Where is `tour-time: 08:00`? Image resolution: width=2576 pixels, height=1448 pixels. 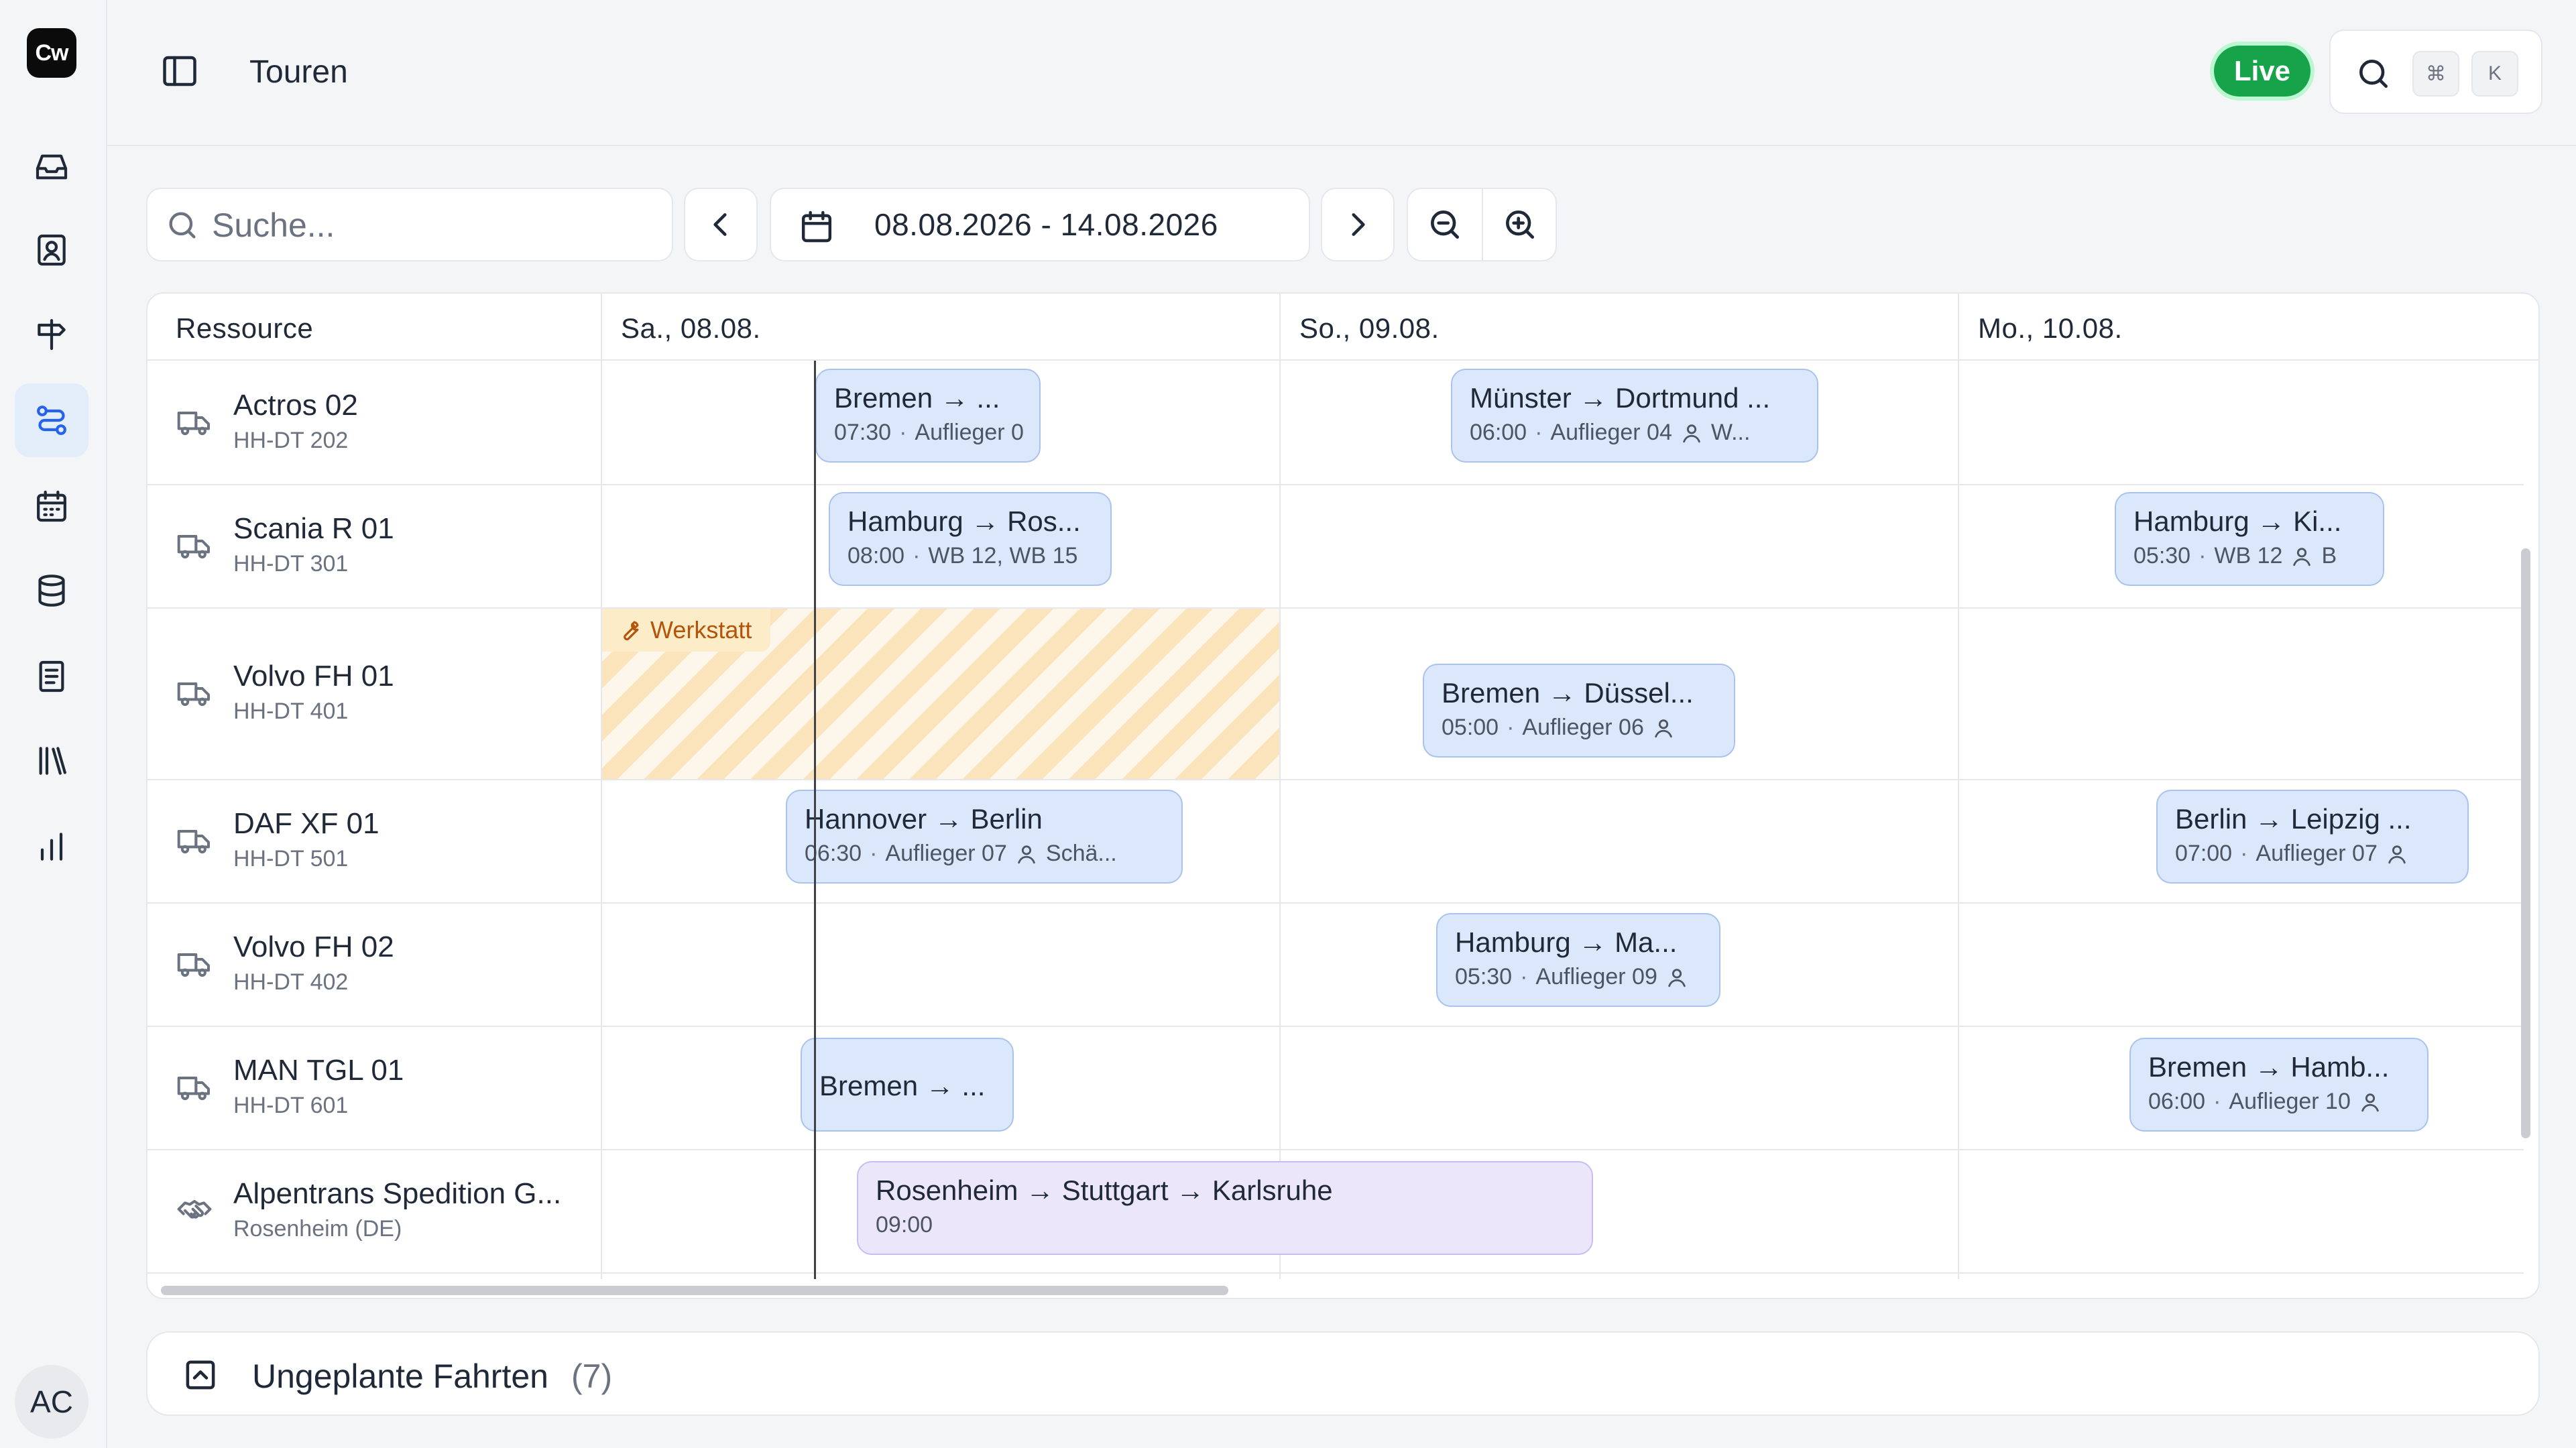 tour-time: 08:00 is located at coordinates (876, 555).